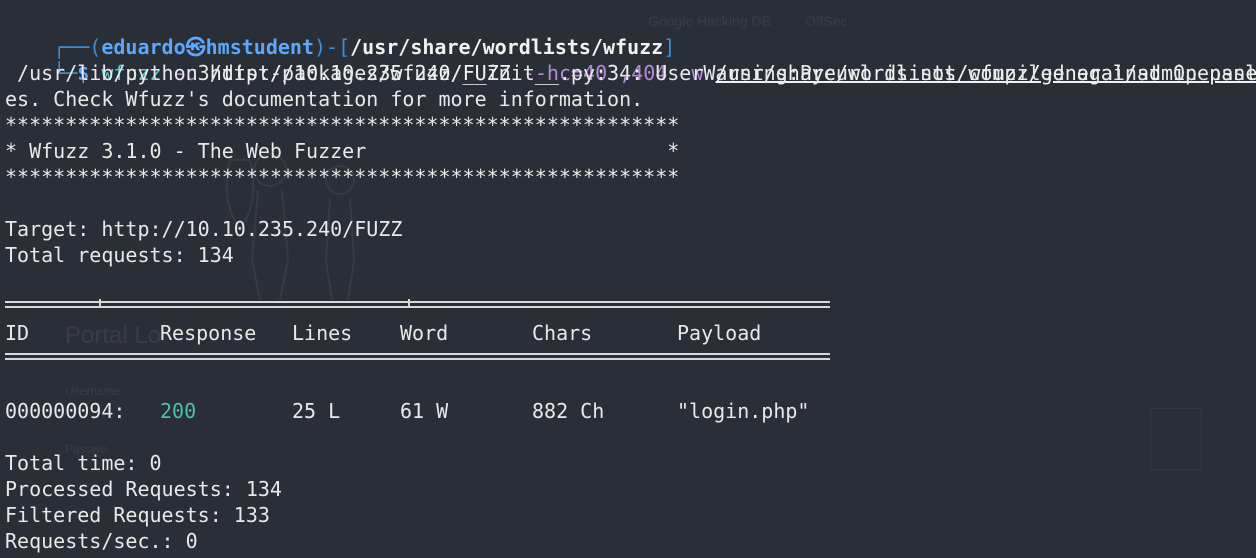 This screenshot has width=1256, height=558. Describe the element at coordinates (137, 515) in the screenshot. I see `summary-filtered-requests: Filtered Requests: 133` at that location.